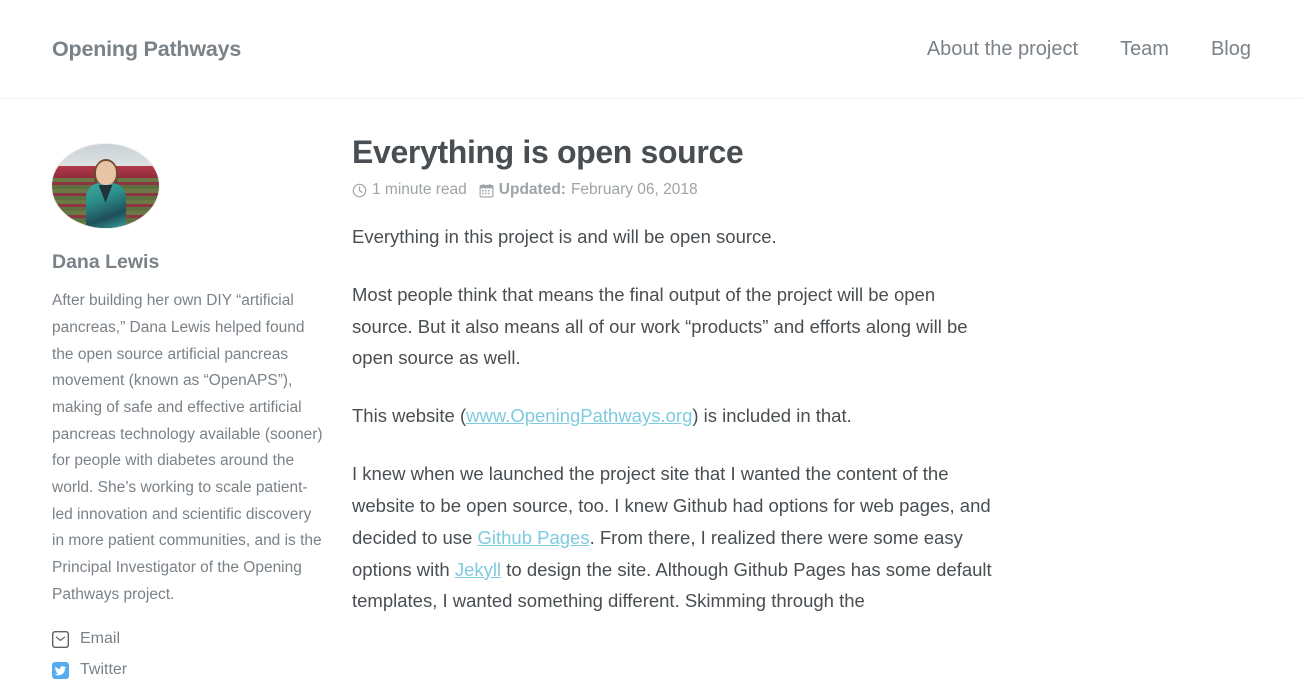  Describe the element at coordinates (104, 670) in the screenshot. I see `author-link-label: Twitter` at that location.